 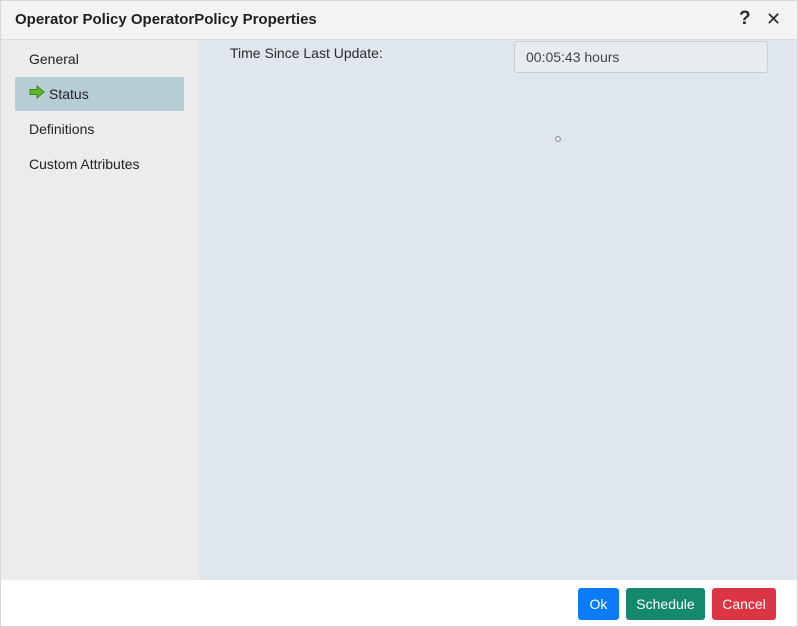 I want to click on close-icon: ✕, so click(x=773, y=19).